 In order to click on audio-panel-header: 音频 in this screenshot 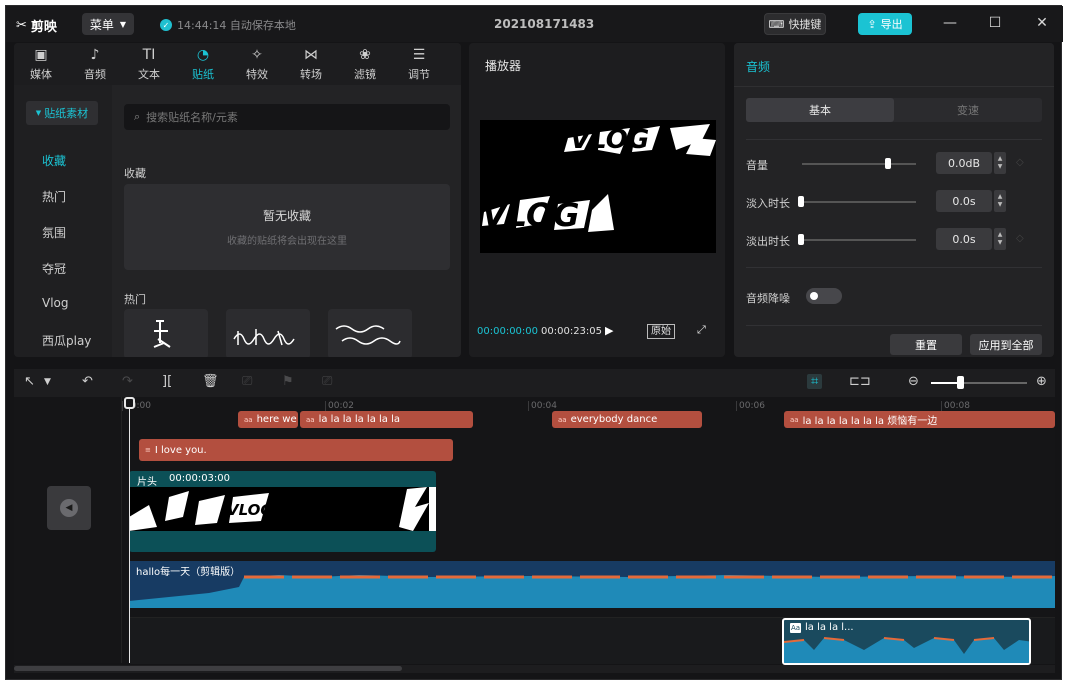, I will do `click(894, 65)`.